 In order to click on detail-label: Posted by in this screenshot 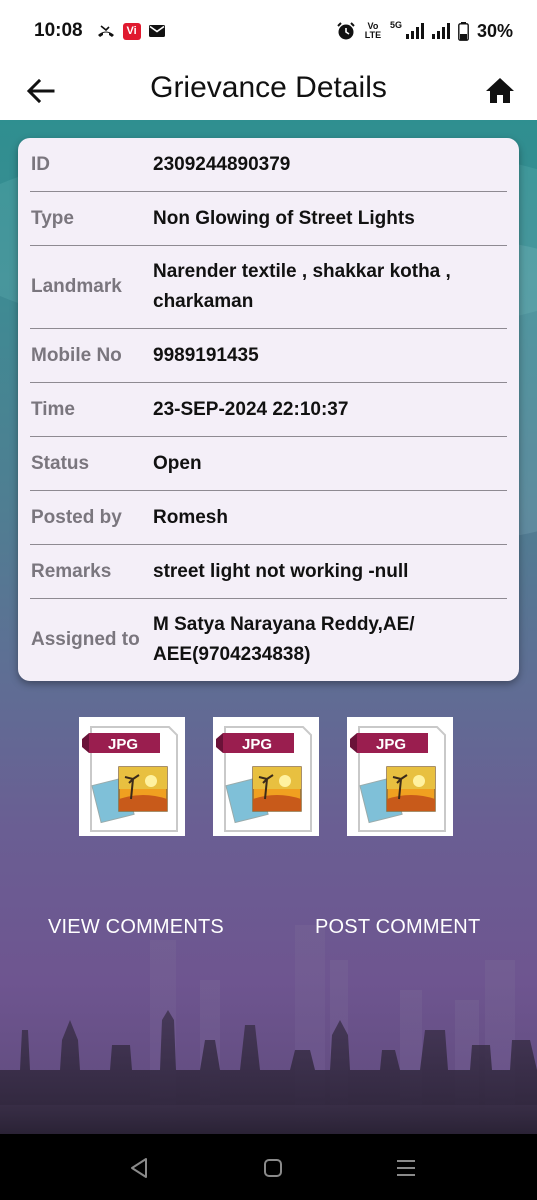, I will do `click(76, 517)`.